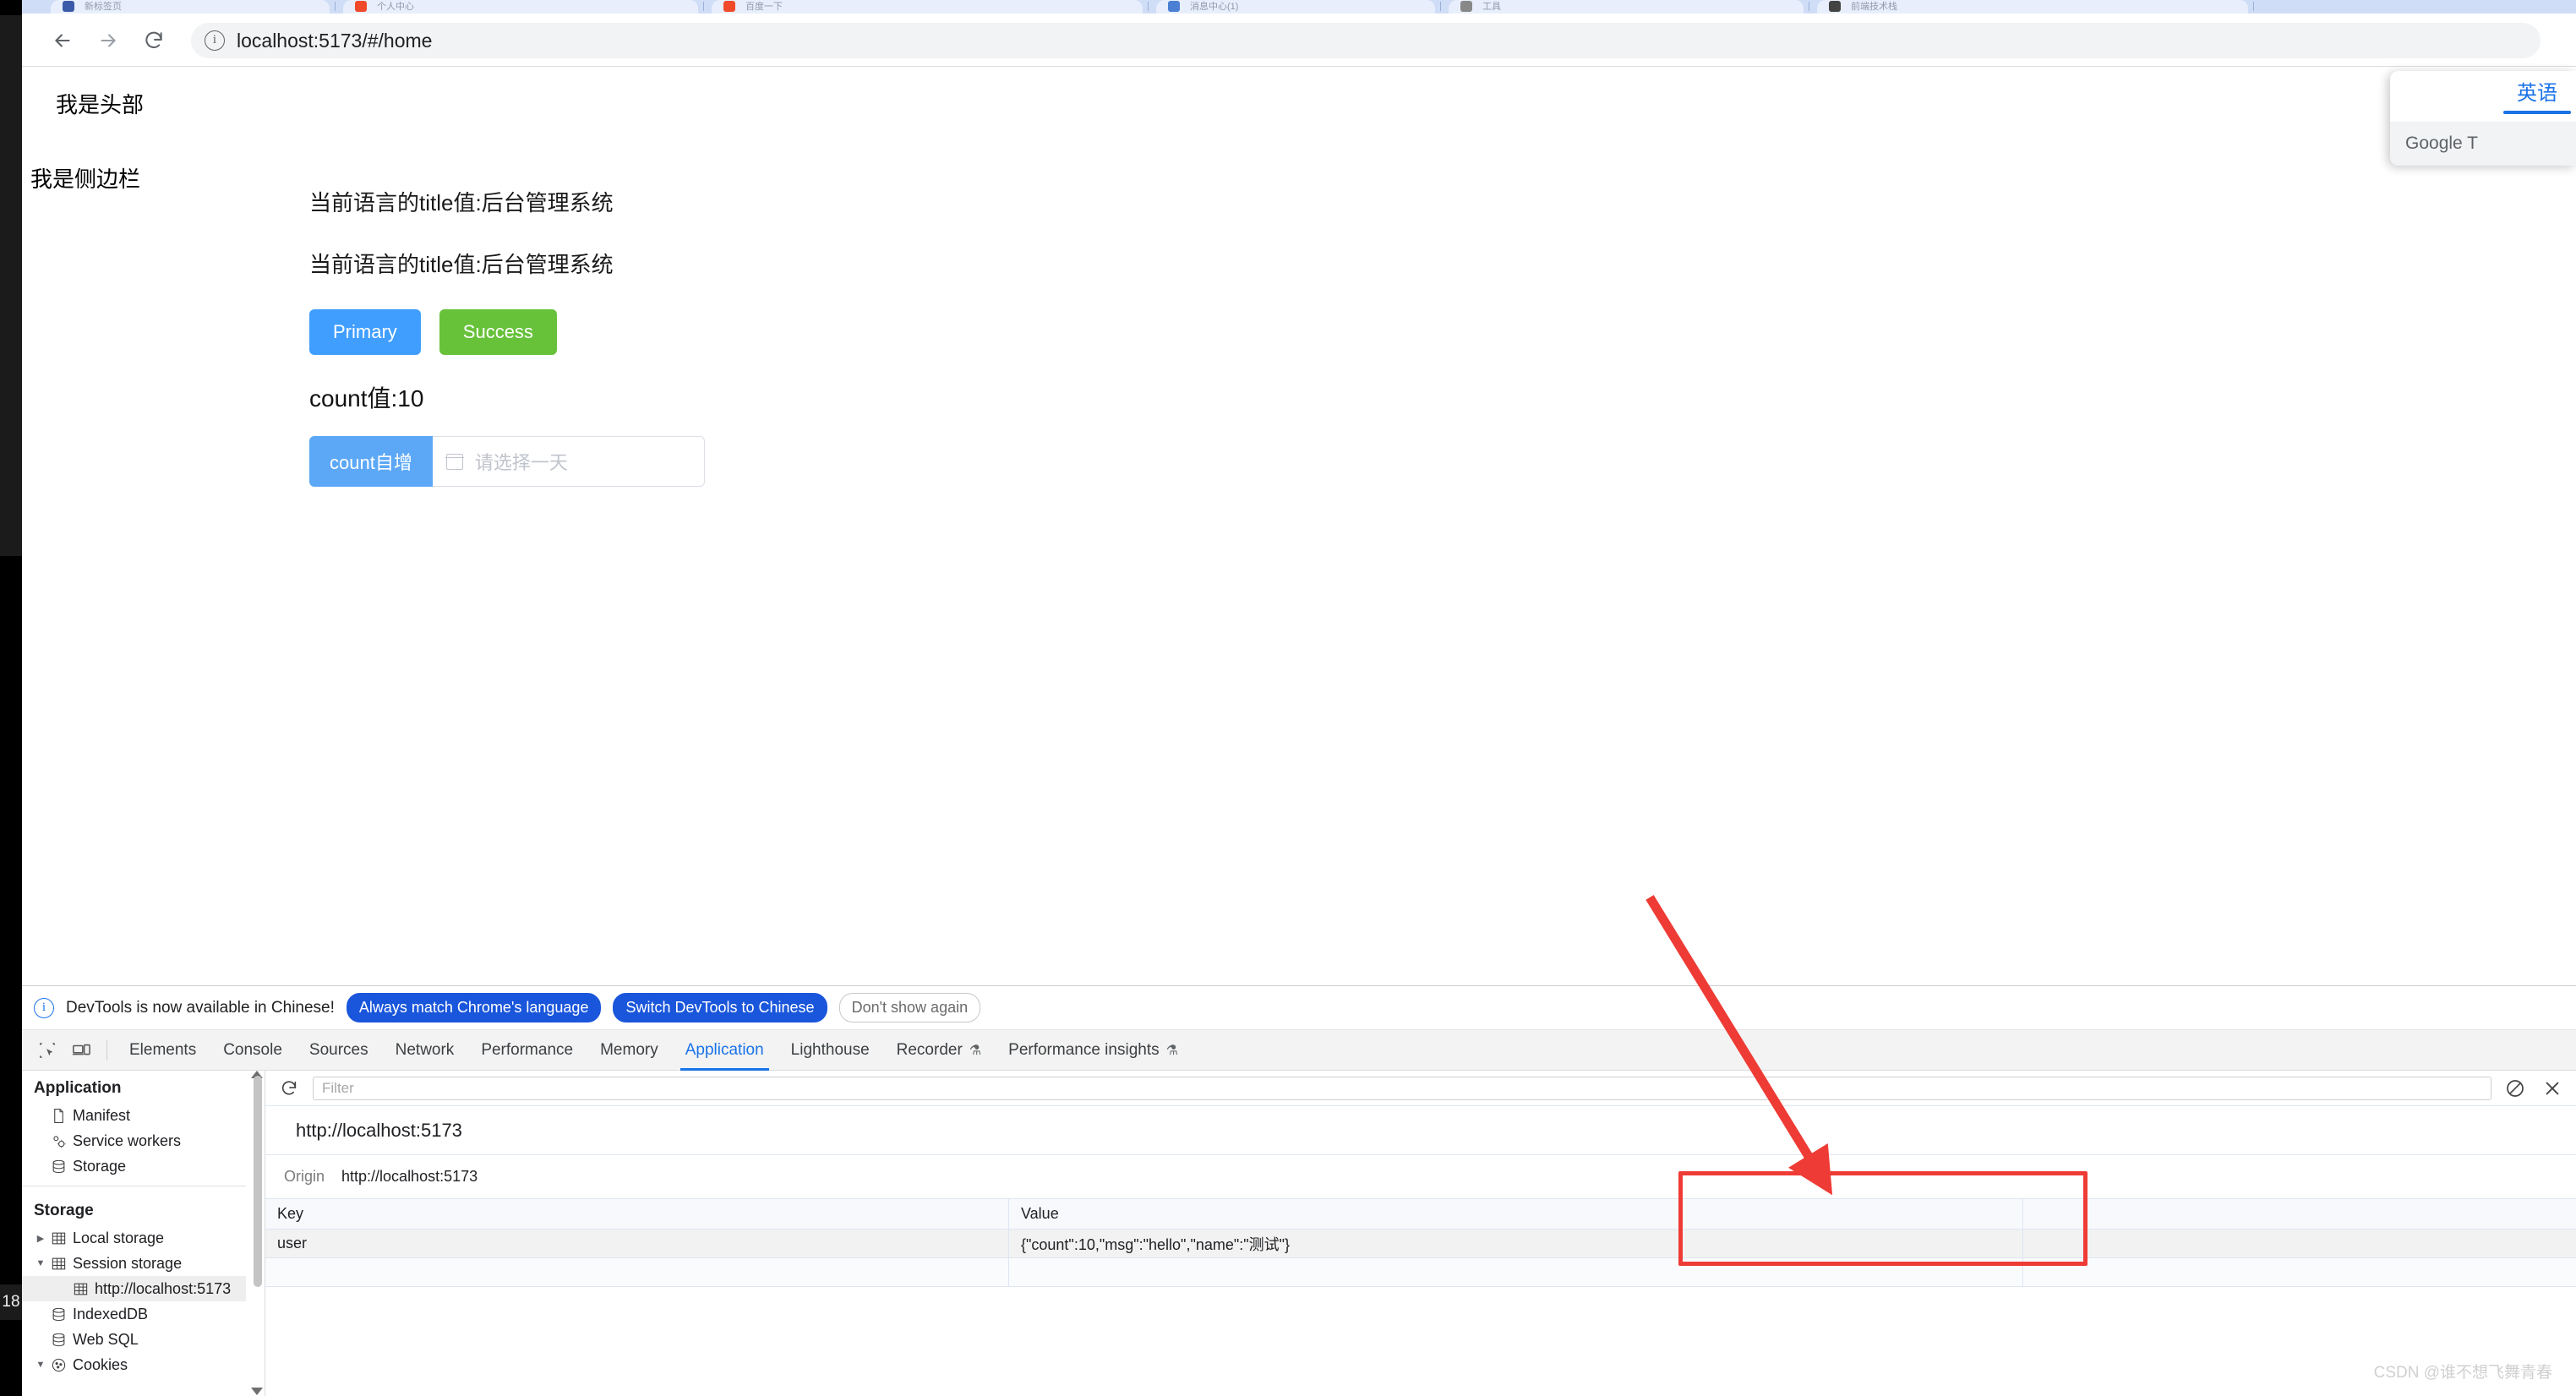 Image resolution: width=2576 pixels, height=1396 pixels. Describe the element at coordinates (2539, 97) in the screenshot. I see `translate-tab-english: 英语` at that location.